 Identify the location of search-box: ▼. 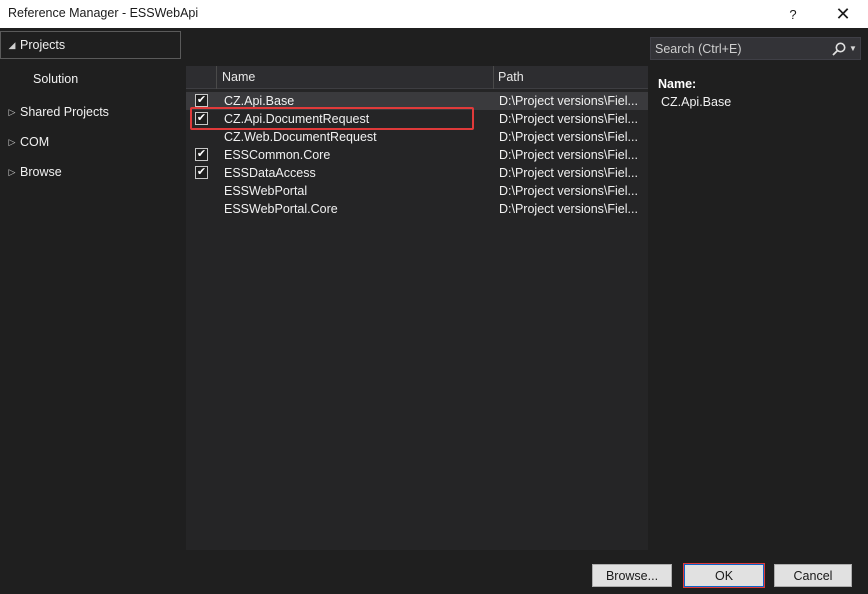
(755, 48).